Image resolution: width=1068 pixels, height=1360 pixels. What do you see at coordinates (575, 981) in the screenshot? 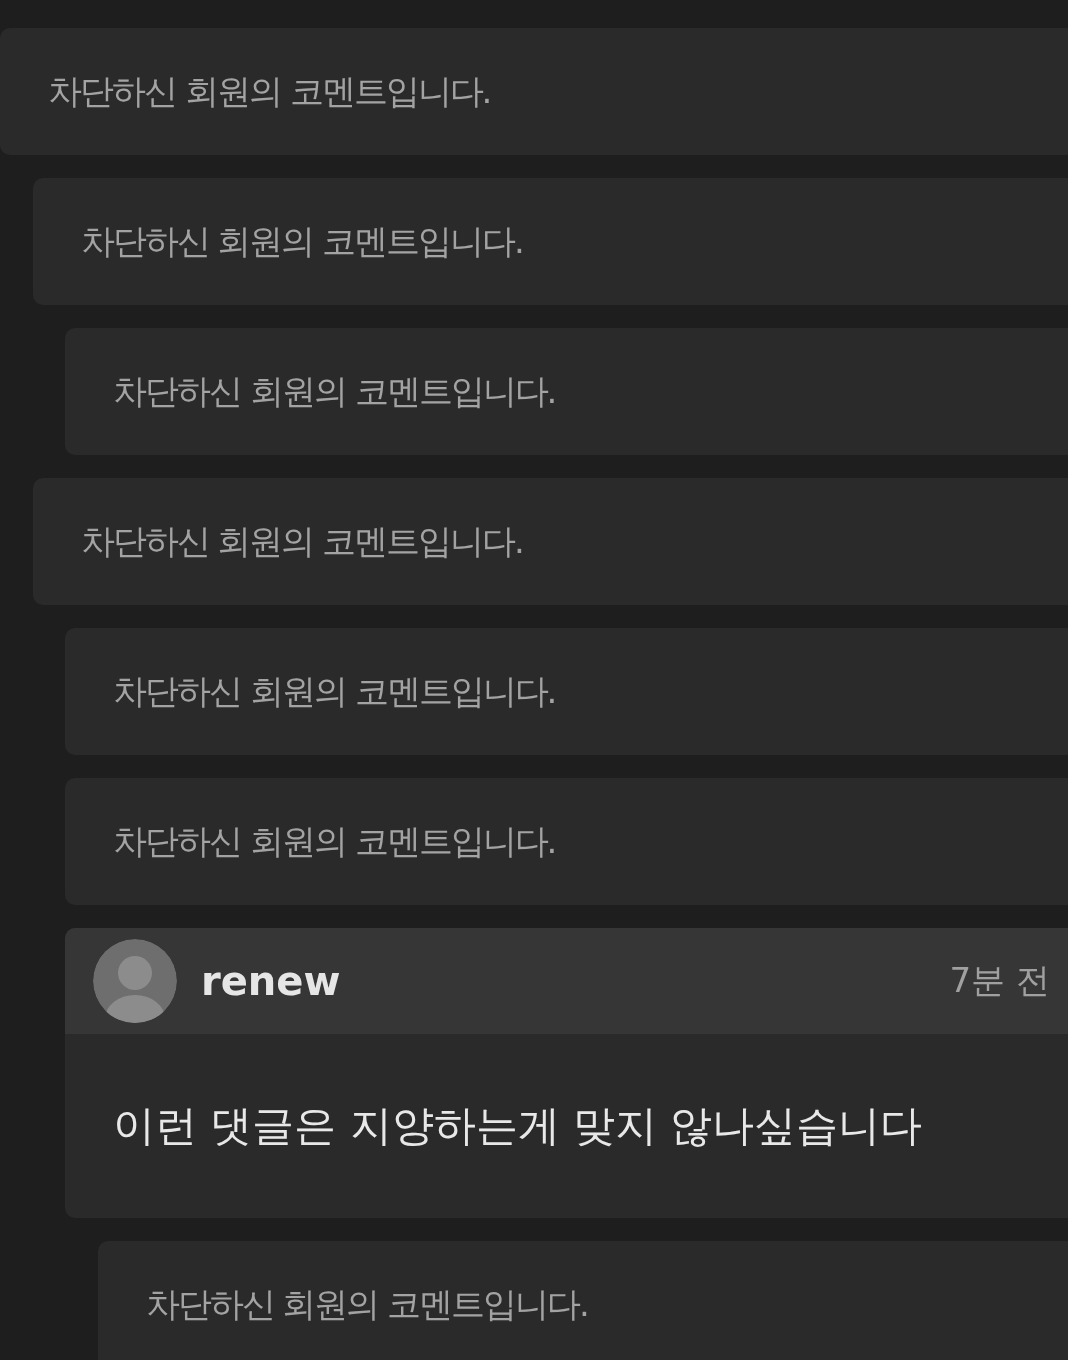
I see `author-name: renew` at bounding box center [575, 981].